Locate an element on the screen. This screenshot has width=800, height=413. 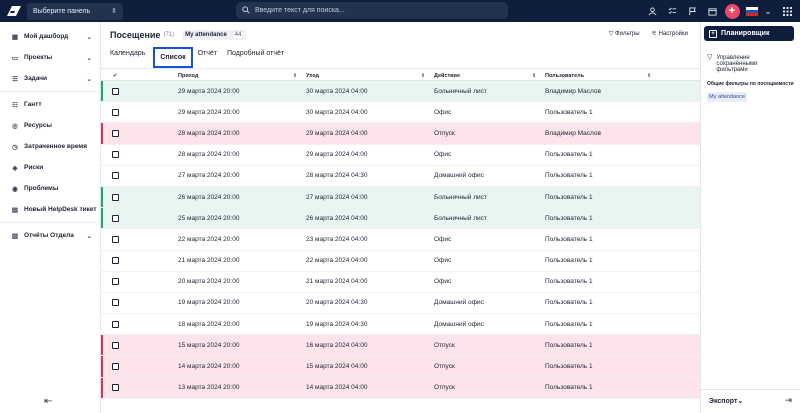
cell-action: Офис is located at coordinates (443, 261).